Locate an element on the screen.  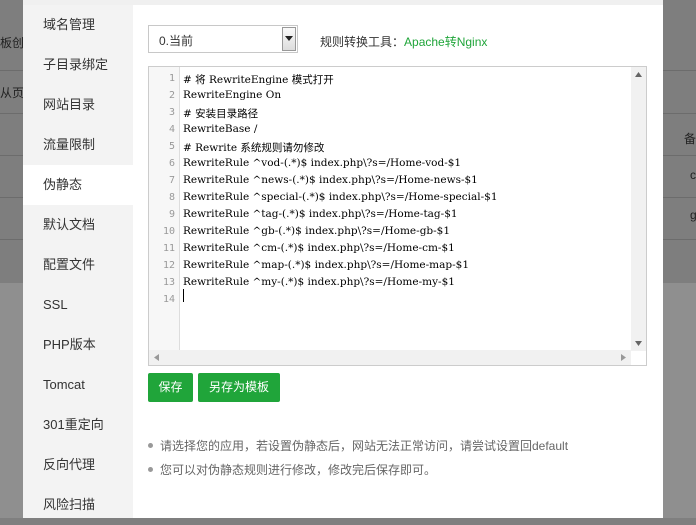
background-text: c is located at coordinates (693, 175).